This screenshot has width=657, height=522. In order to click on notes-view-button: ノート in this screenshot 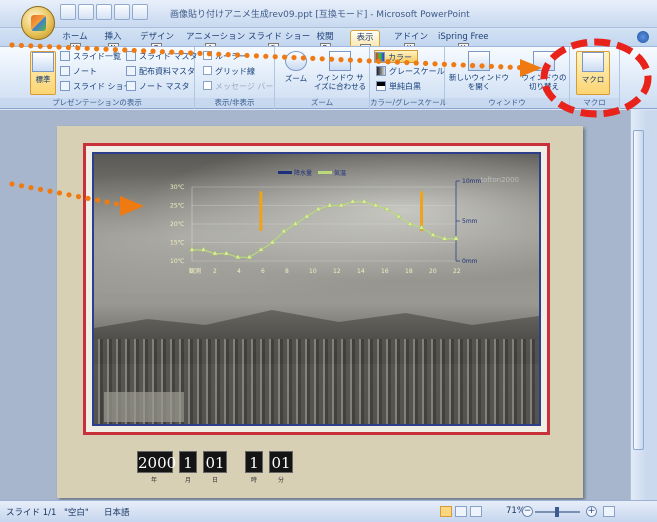, I will do `click(78, 71)`.